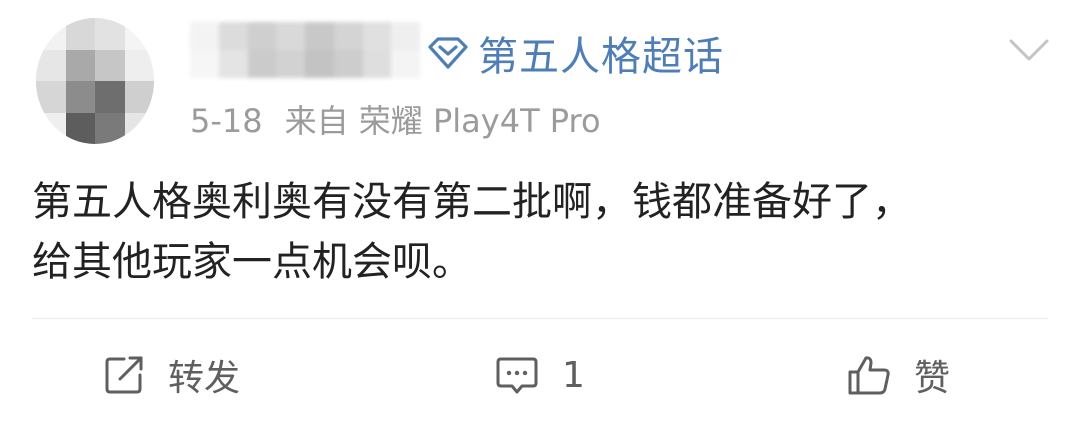  What do you see at coordinates (305, 50) in the screenshot?
I see `username-blurred` at bounding box center [305, 50].